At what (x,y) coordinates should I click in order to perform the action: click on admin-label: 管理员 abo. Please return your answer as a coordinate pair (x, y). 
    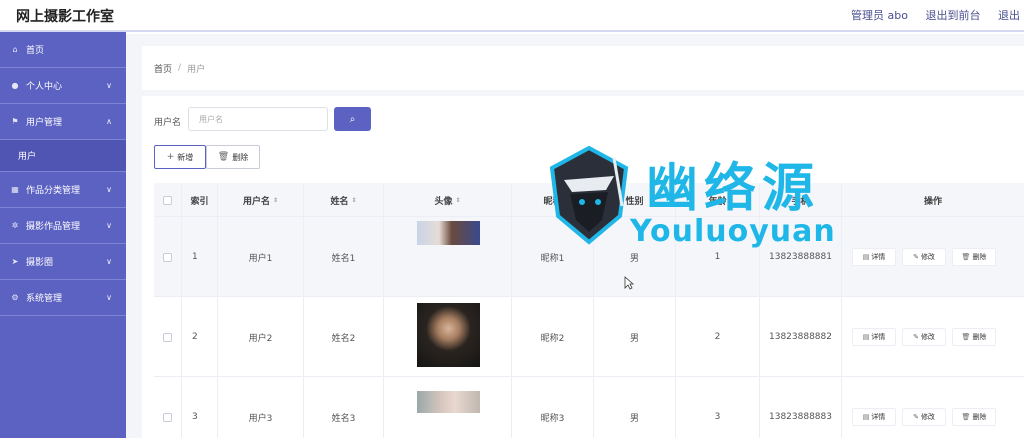
    Looking at the image, I should click on (879, 15).